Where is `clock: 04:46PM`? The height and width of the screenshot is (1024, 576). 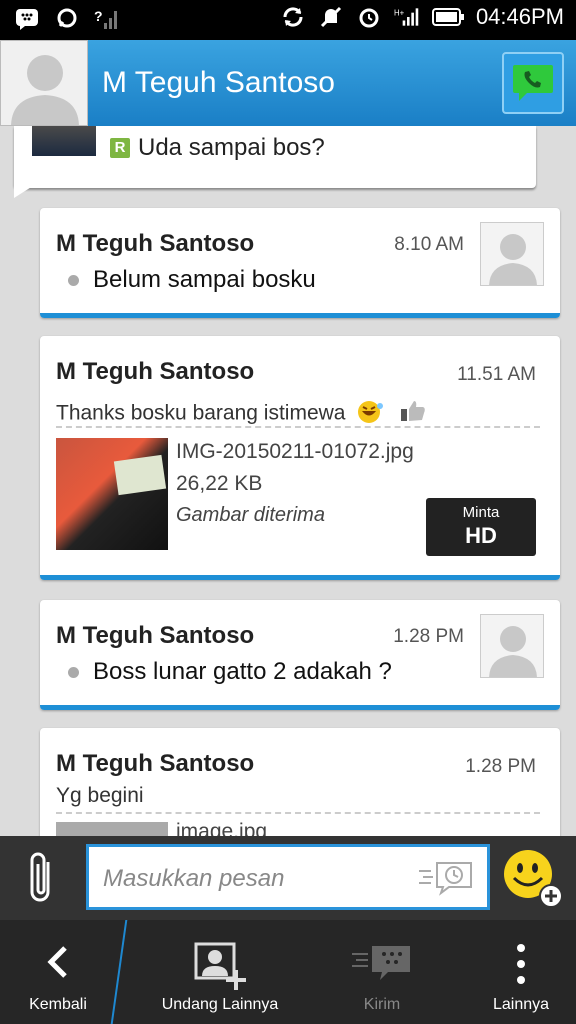 clock: 04:46PM is located at coordinates (519, 16).